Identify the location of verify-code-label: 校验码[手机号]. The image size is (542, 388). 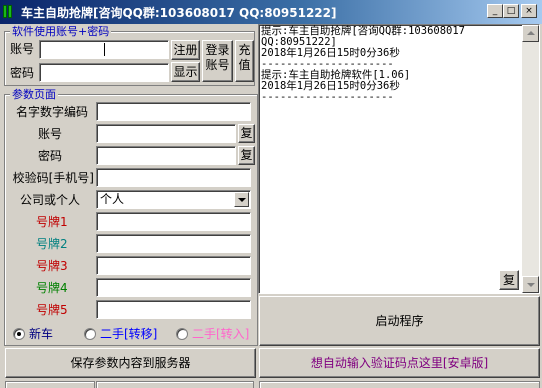
(53, 178).